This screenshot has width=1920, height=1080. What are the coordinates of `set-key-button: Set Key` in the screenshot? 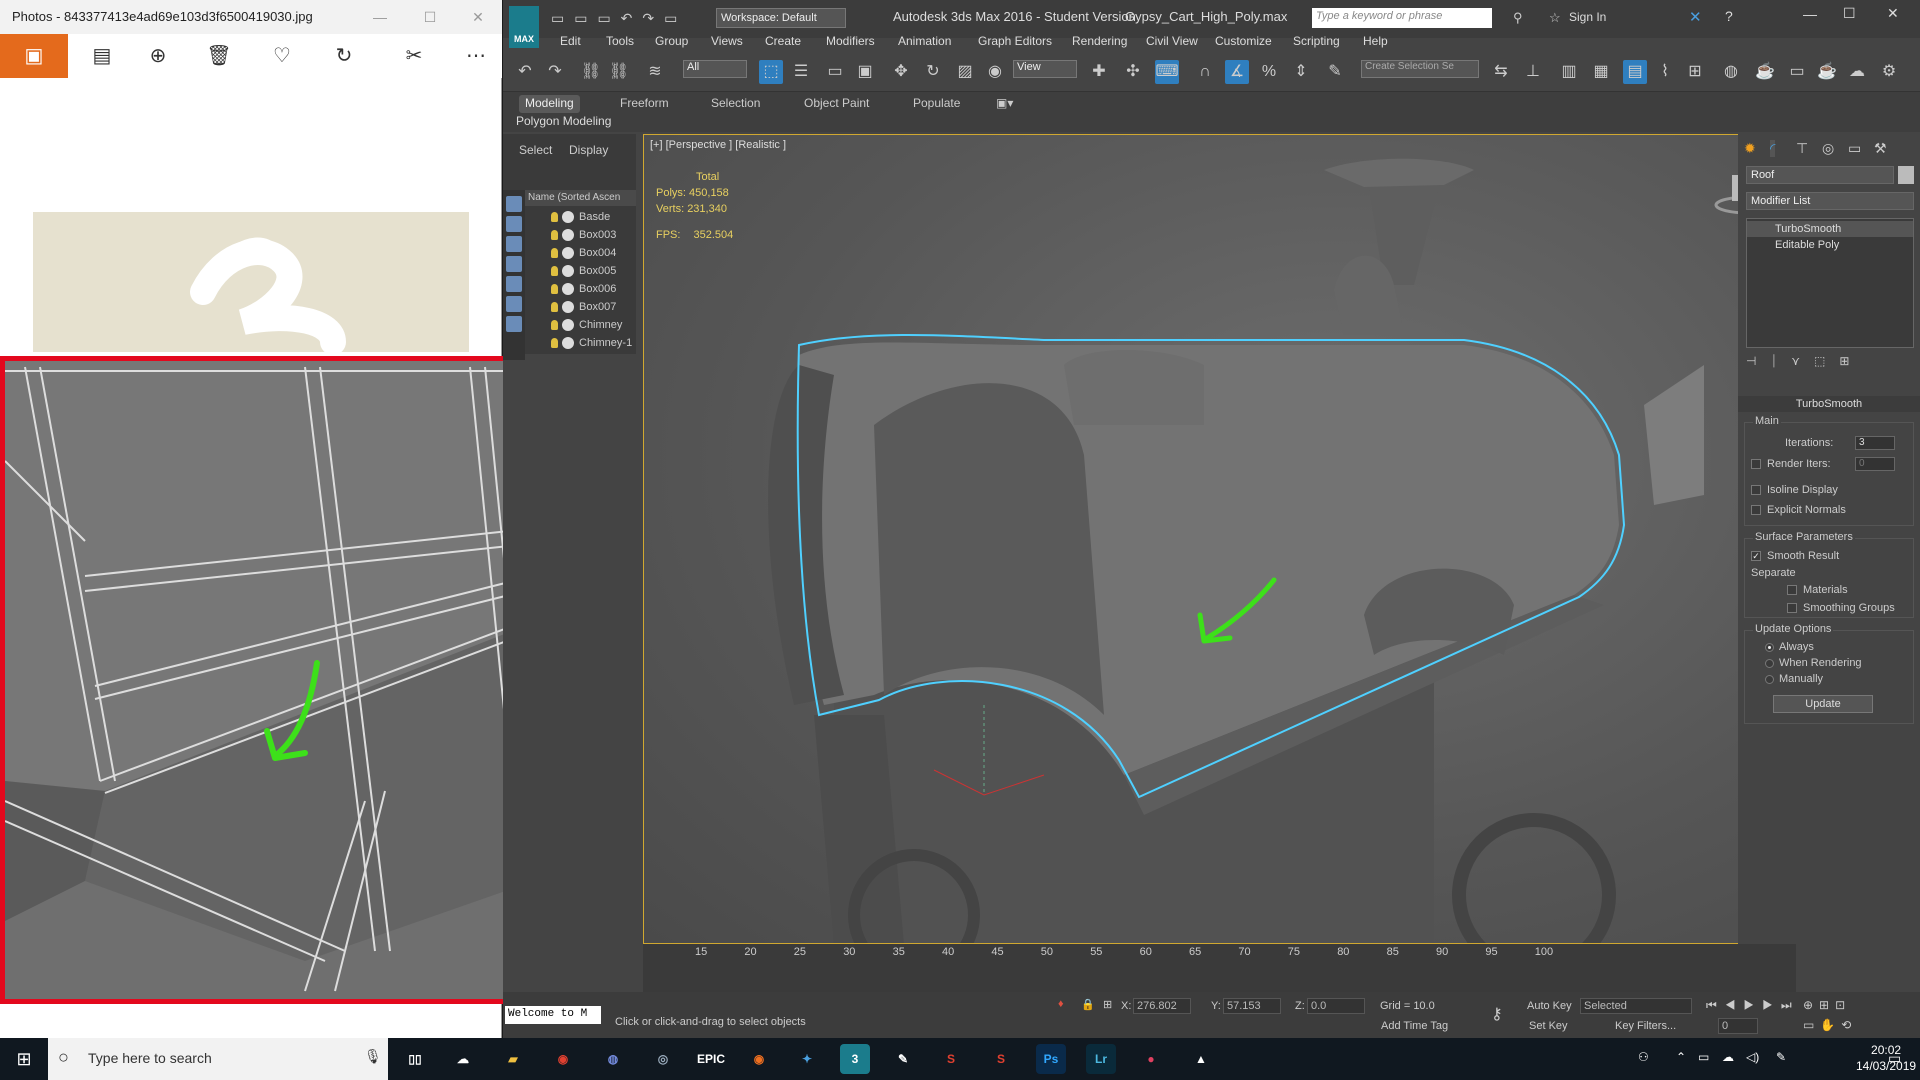 It's located at (1548, 1026).